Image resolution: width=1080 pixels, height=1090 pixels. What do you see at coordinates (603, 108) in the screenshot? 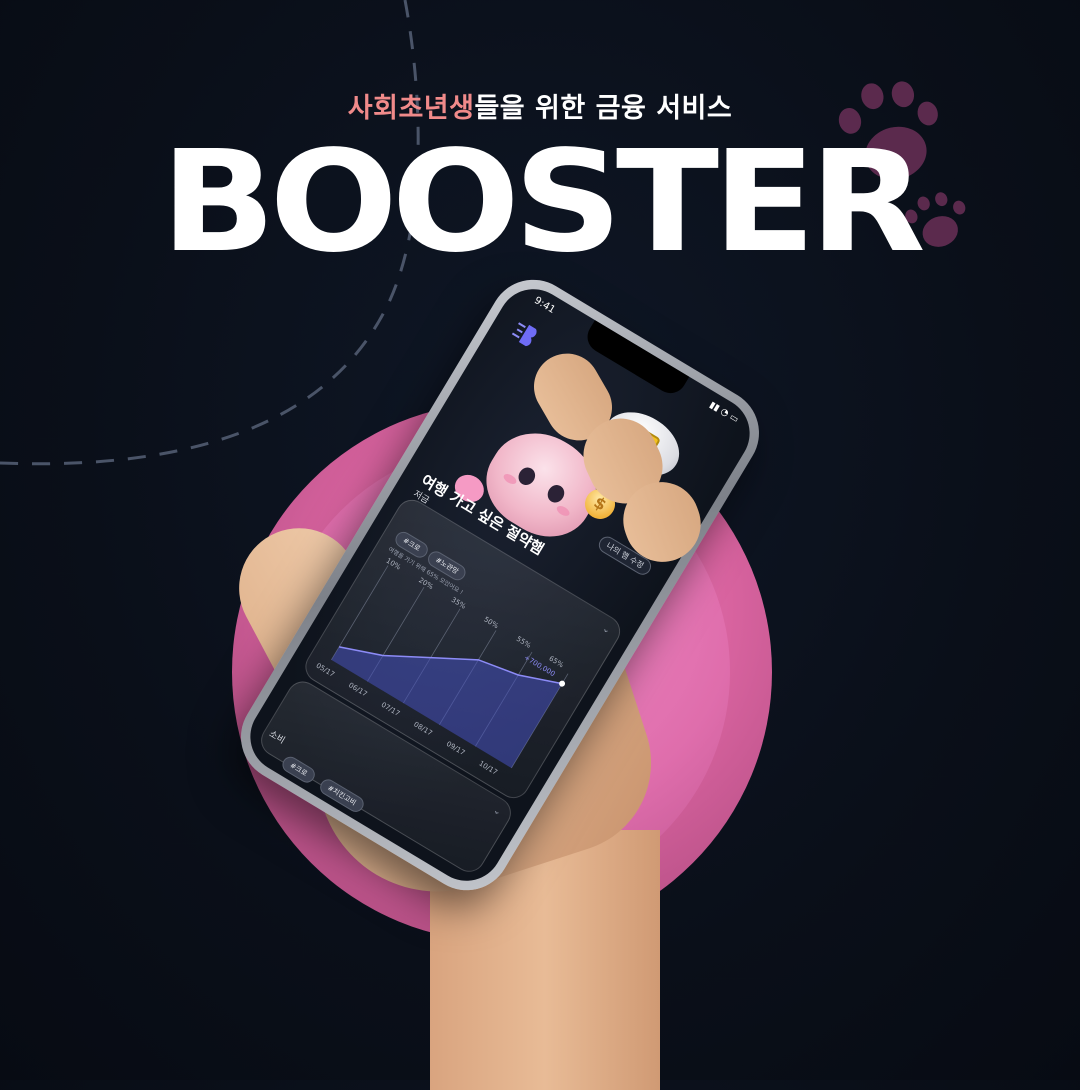
I see `tagline-rest: 들을 위한 금융 서비스` at bounding box center [603, 108].